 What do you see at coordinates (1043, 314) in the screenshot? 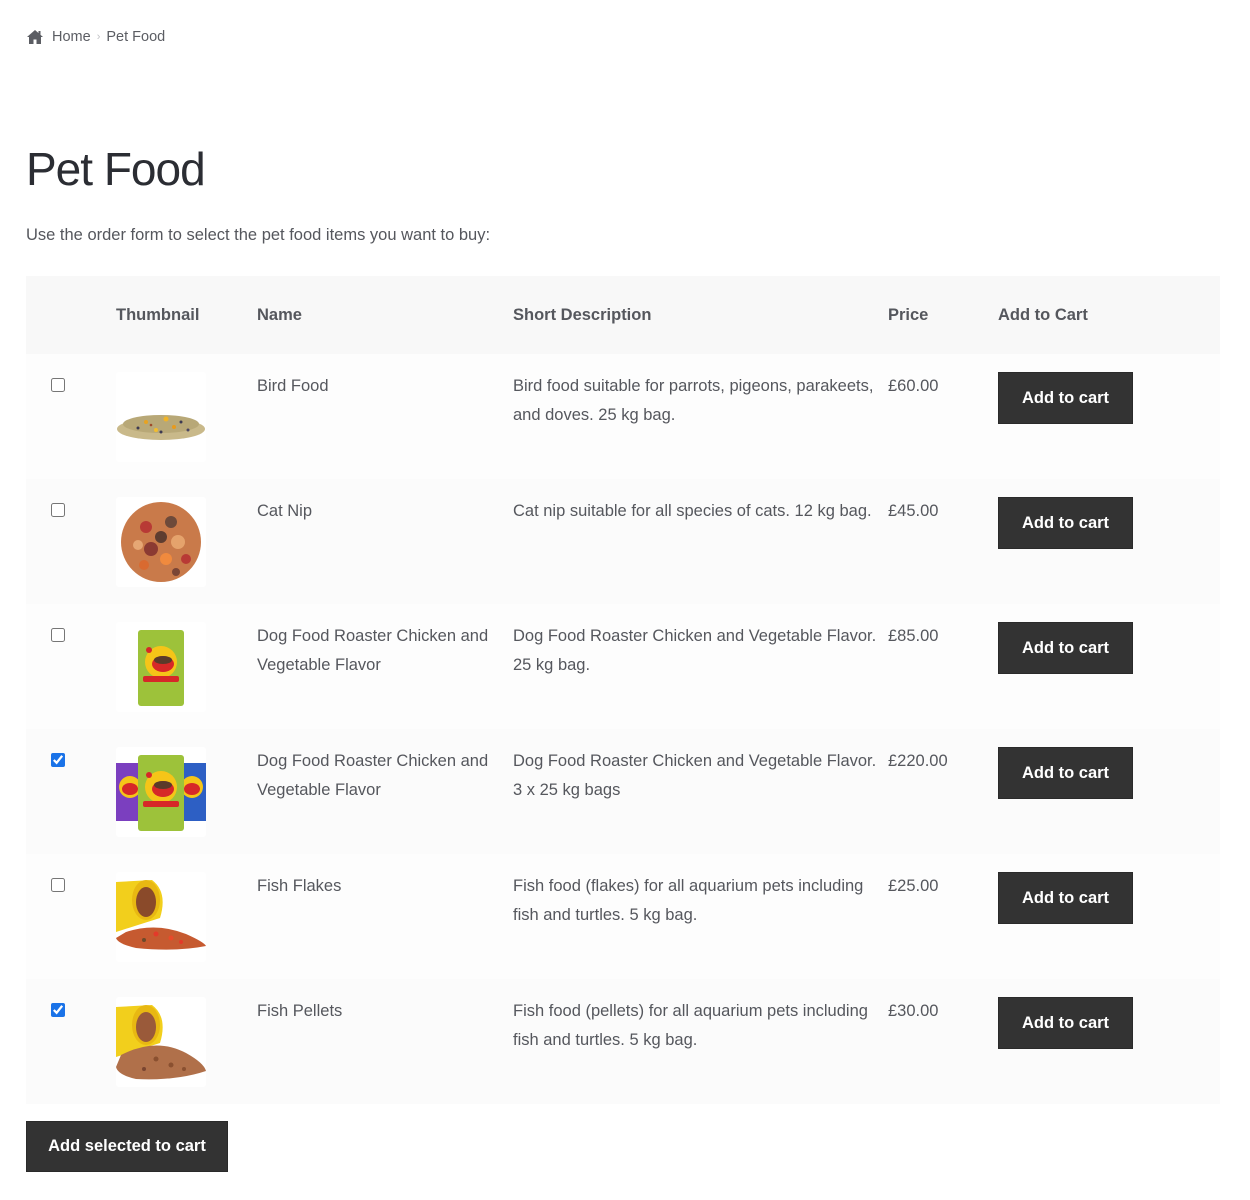
I see `header-add-to-cart: Add to Cart` at bounding box center [1043, 314].